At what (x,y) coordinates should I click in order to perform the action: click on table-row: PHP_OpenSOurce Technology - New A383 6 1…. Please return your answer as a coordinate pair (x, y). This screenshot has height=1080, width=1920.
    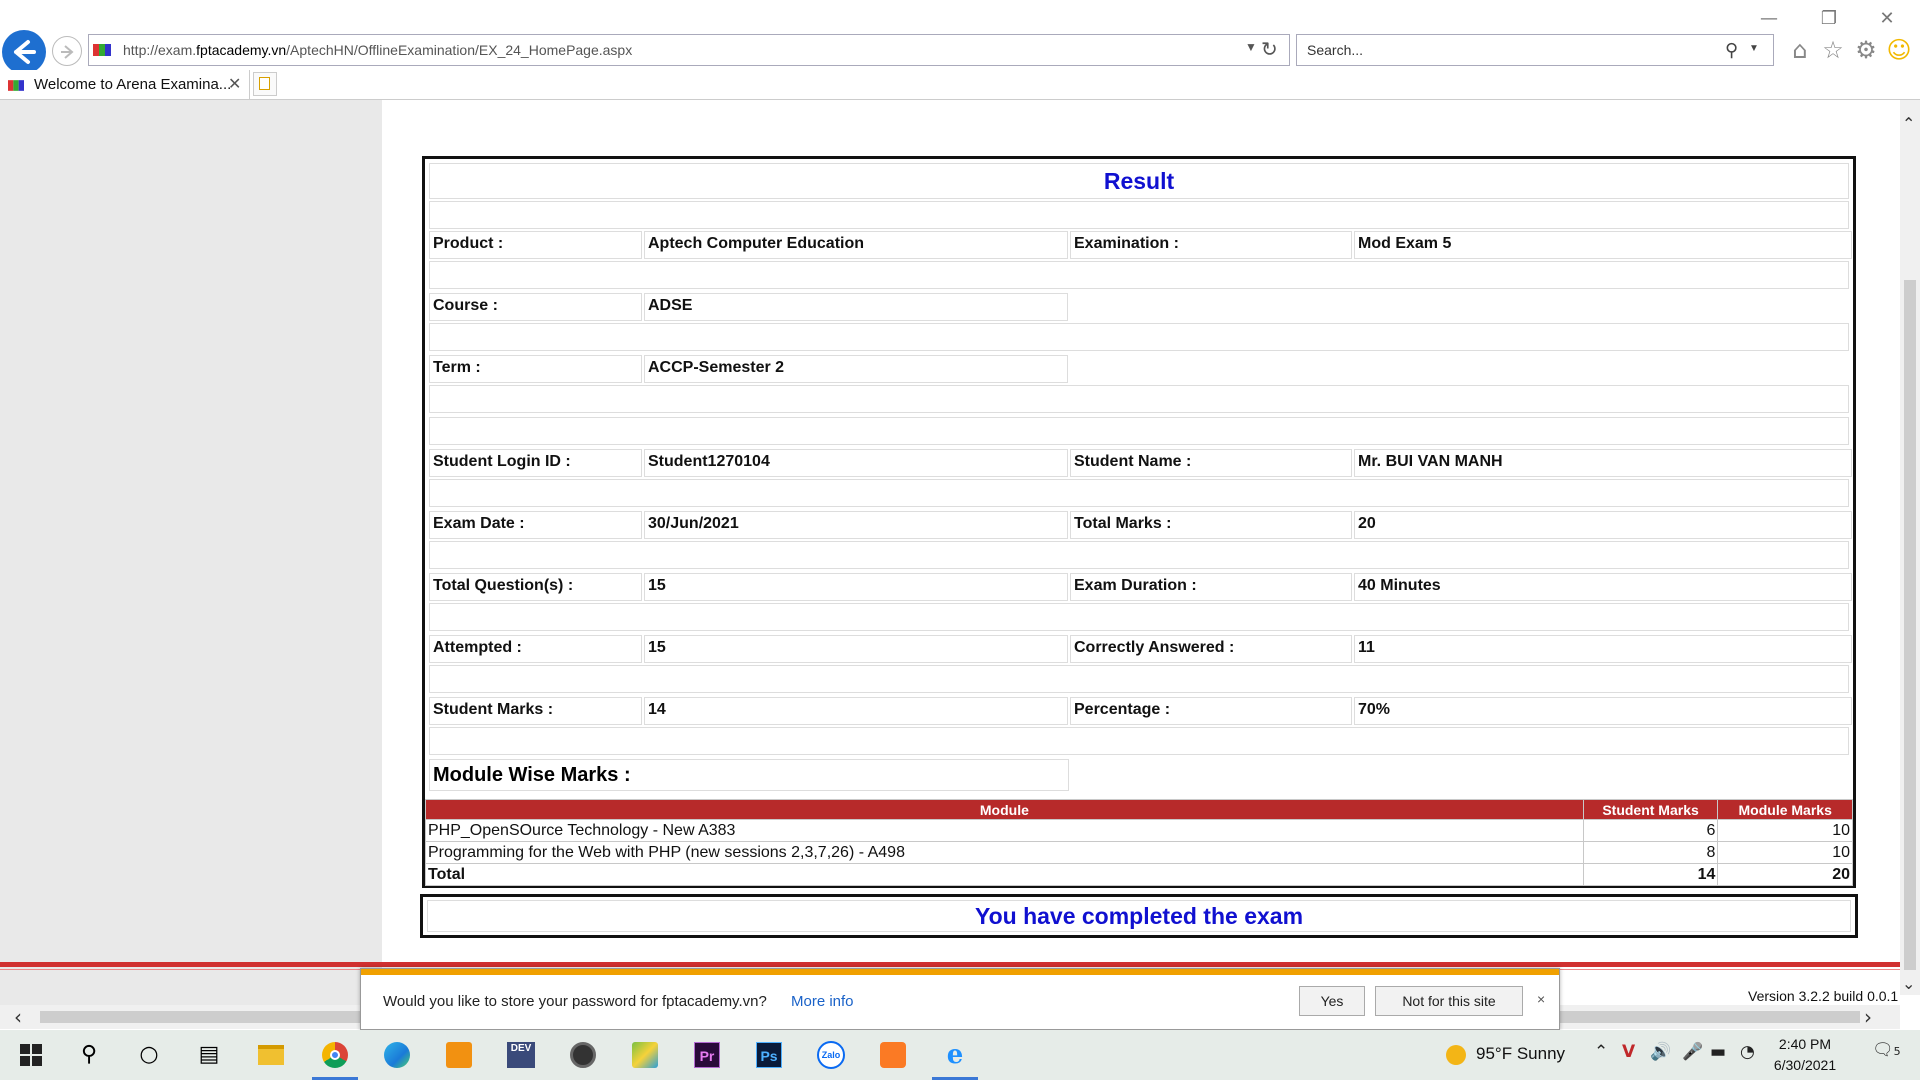
    Looking at the image, I should click on (1139, 830).